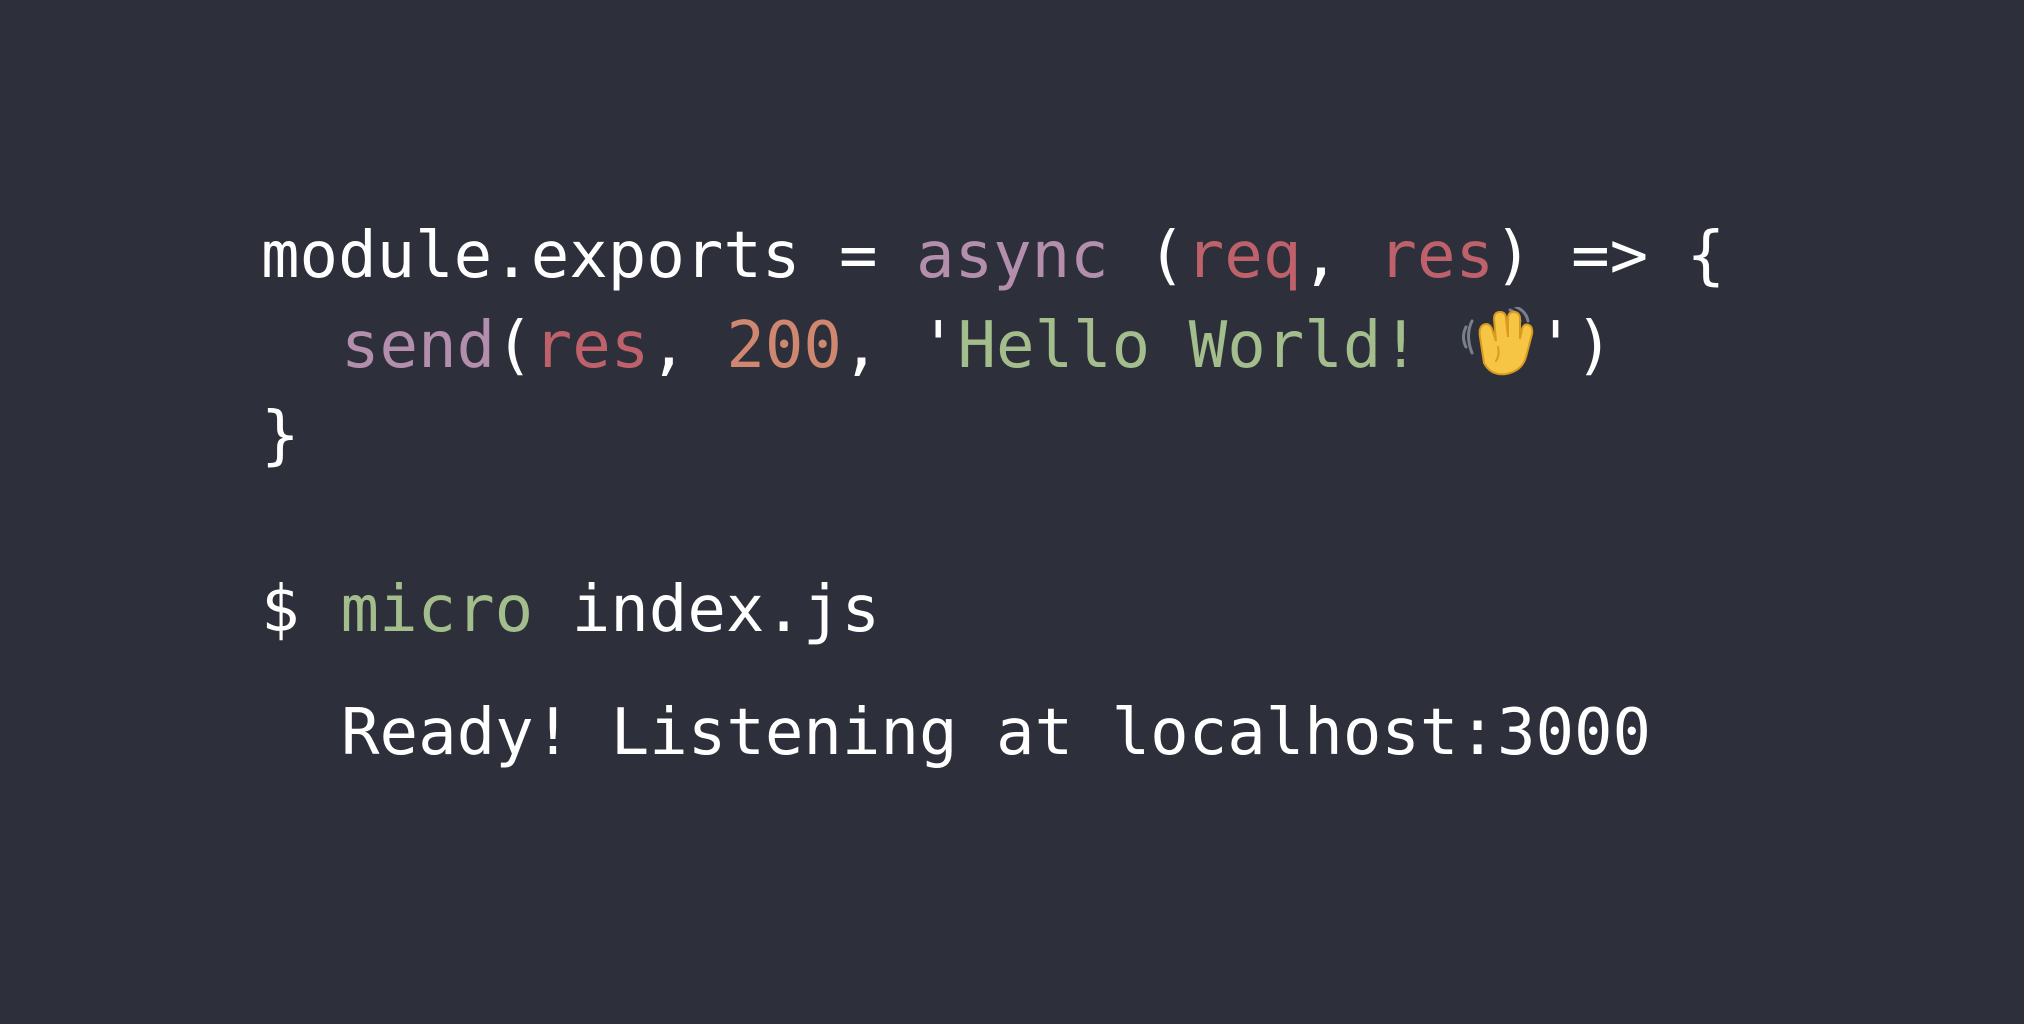  Describe the element at coordinates (280, 610) in the screenshot. I see `prompt-symbol: $` at that location.